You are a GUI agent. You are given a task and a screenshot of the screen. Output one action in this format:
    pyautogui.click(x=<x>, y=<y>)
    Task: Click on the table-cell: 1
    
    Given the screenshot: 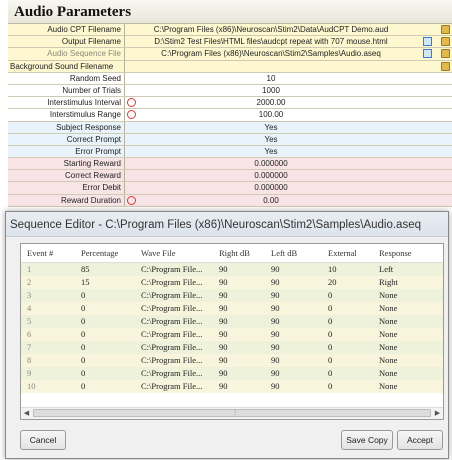 What is the action you would take?
    pyautogui.click(x=47, y=269)
    